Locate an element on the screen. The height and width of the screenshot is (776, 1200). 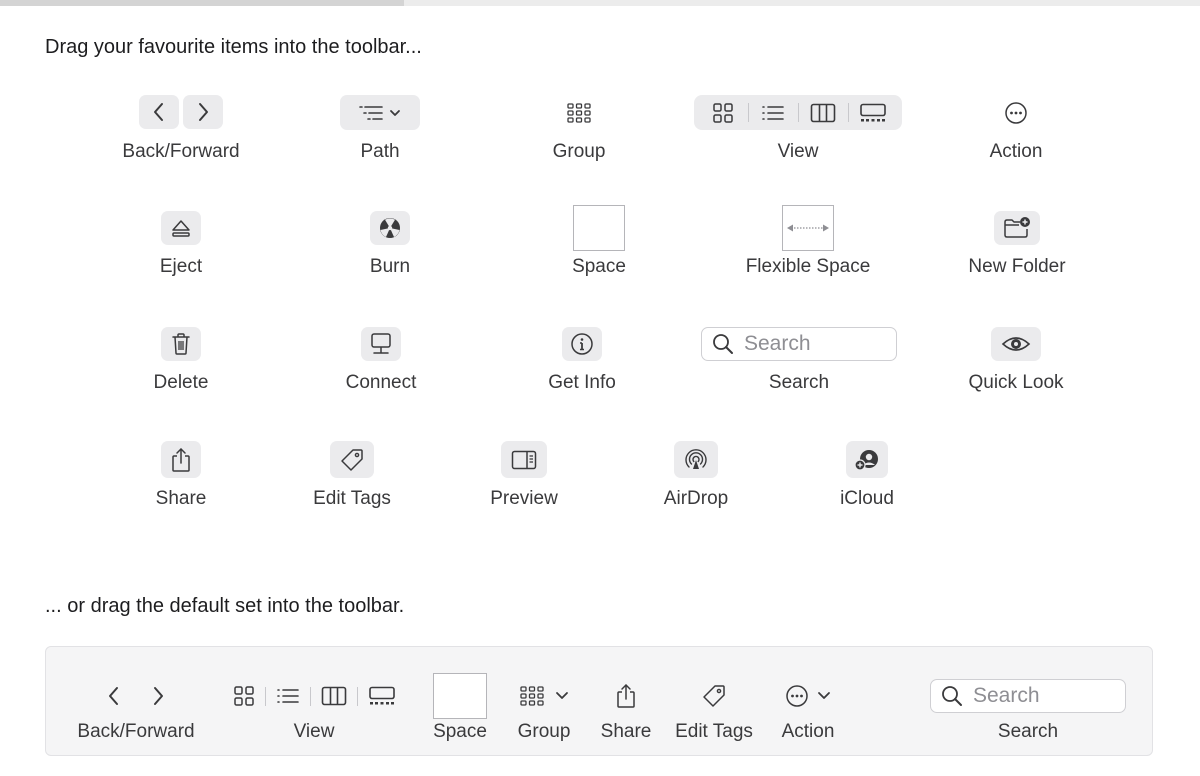
item-label: Delete is located at coordinates (181, 382).